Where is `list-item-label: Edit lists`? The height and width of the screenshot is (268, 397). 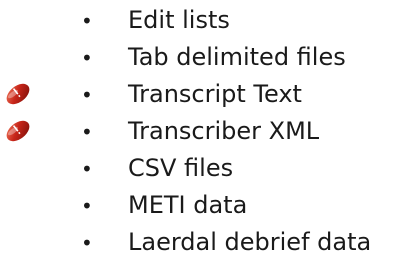
list-item-label: Edit lists is located at coordinates (179, 20).